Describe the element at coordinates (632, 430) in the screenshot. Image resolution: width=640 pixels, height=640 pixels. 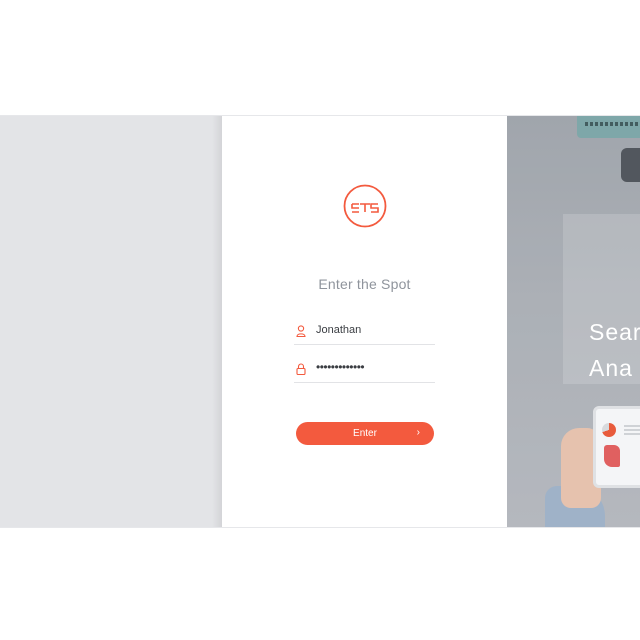
I see `bar-lines-graphic` at that location.